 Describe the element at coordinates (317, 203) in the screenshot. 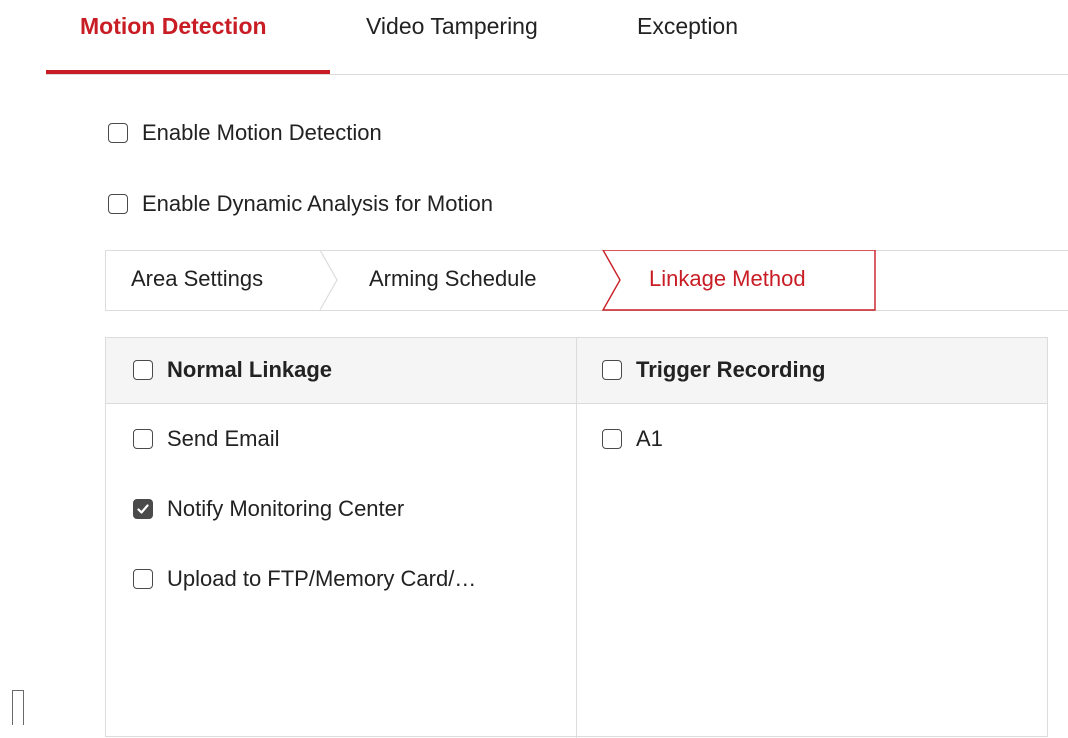

I see `enable-dynamic-analysis-label: Enable Dynamic Analysis for Motion` at that location.